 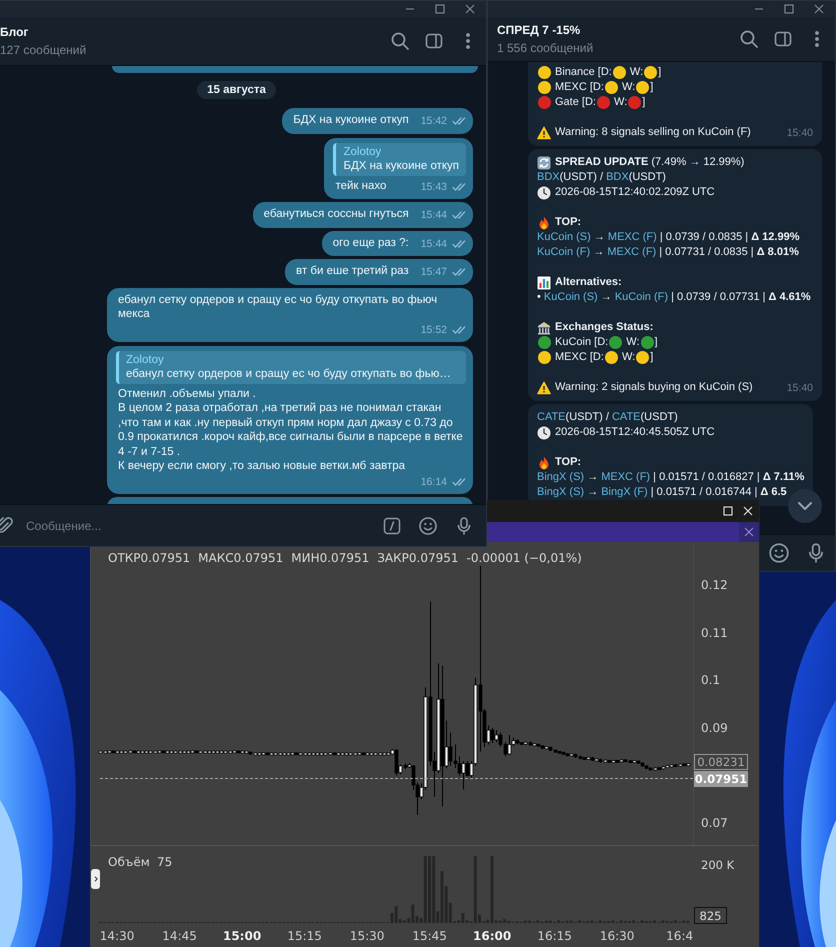 What do you see at coordinates (640, 162) in the screenshot?
I see `message-line: SPREAD UPDATE (7.49% → 12.99%)` at bounding box center [640, 162].